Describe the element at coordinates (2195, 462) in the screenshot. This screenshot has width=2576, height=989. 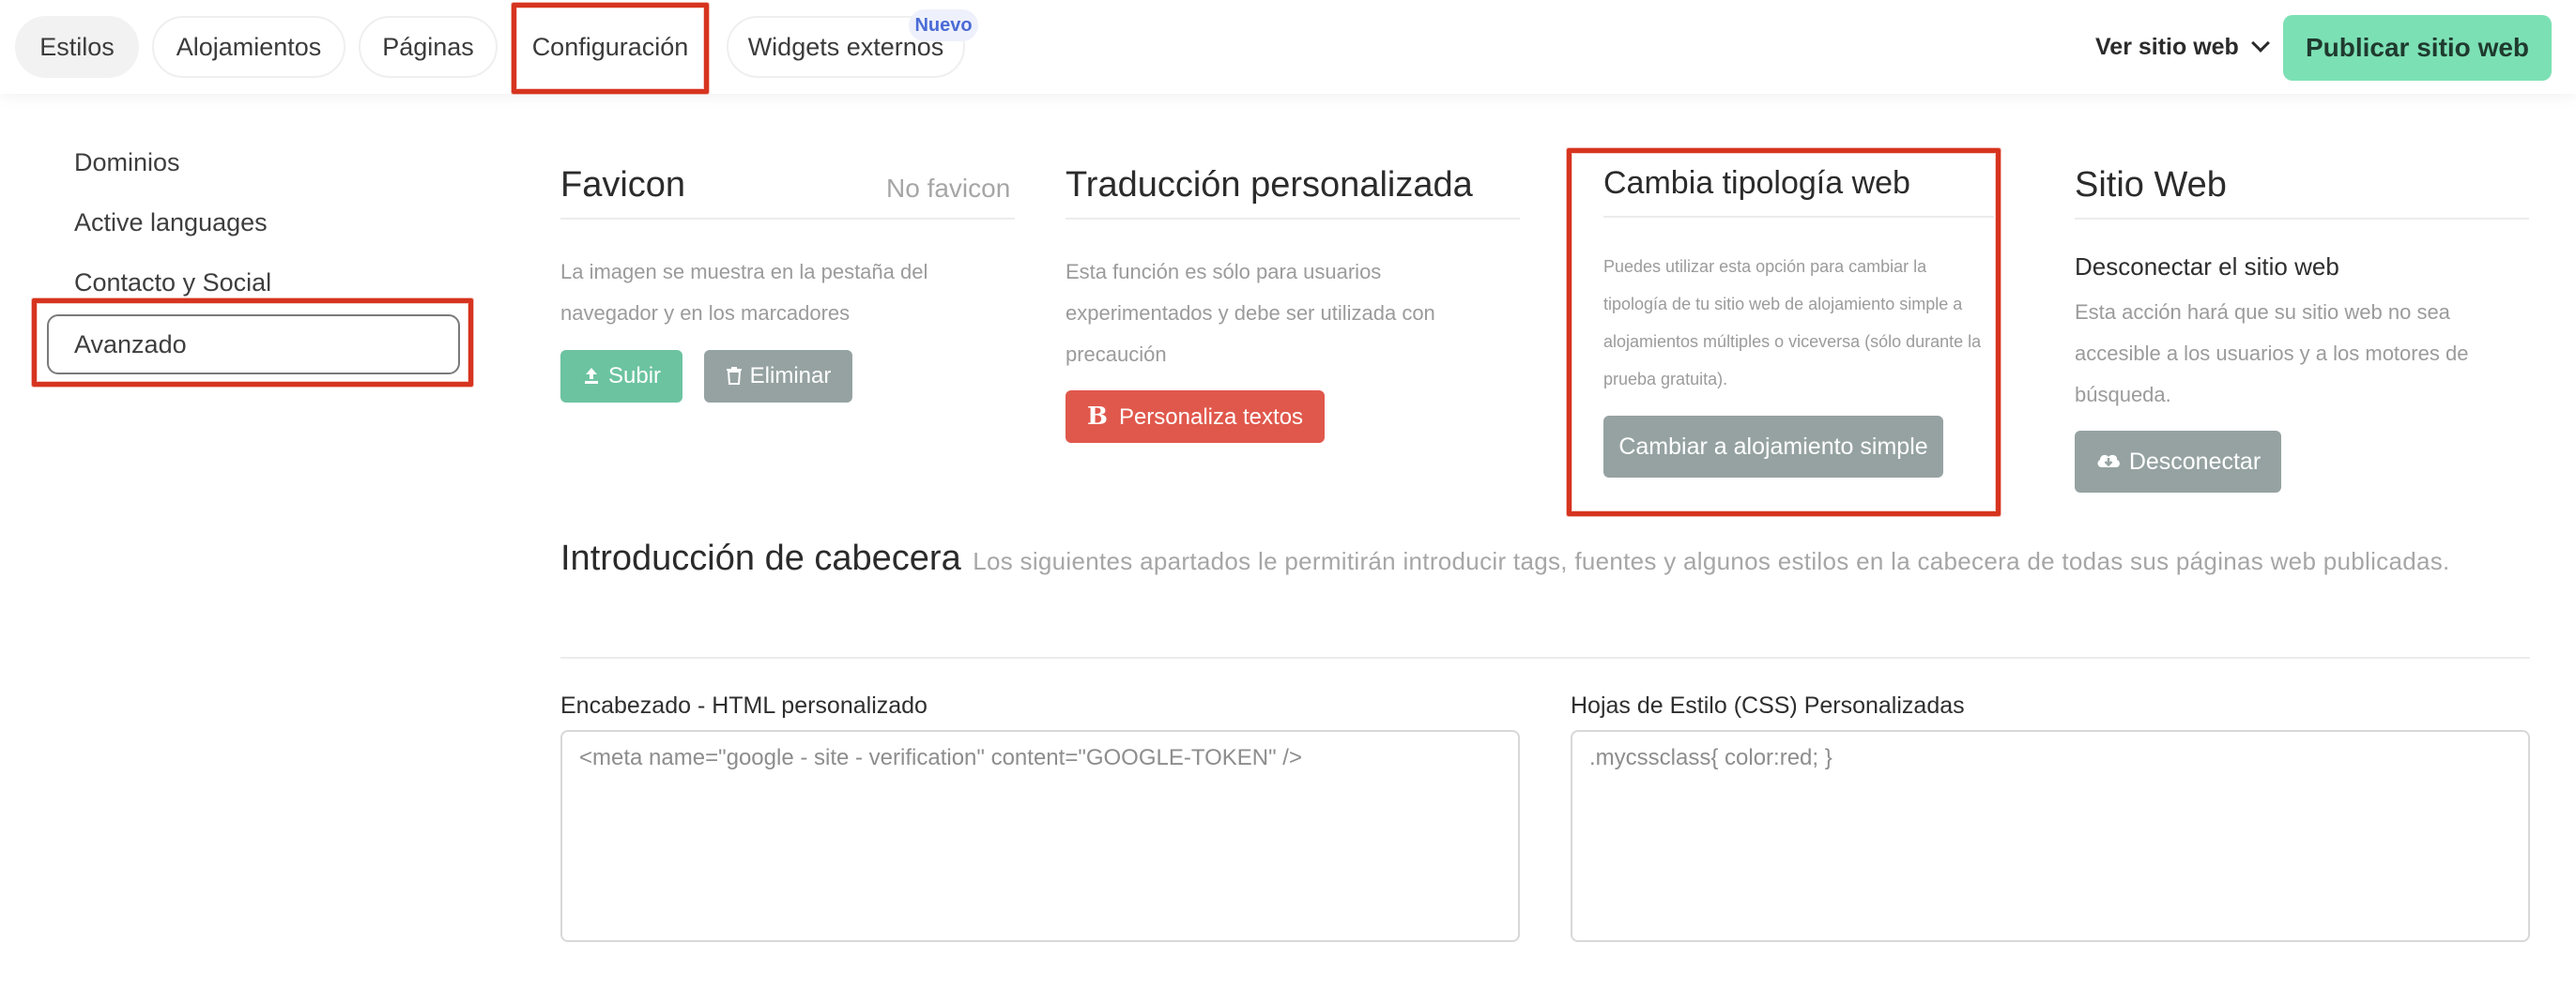
I see `disconnect-label: Desconectar` at that location.